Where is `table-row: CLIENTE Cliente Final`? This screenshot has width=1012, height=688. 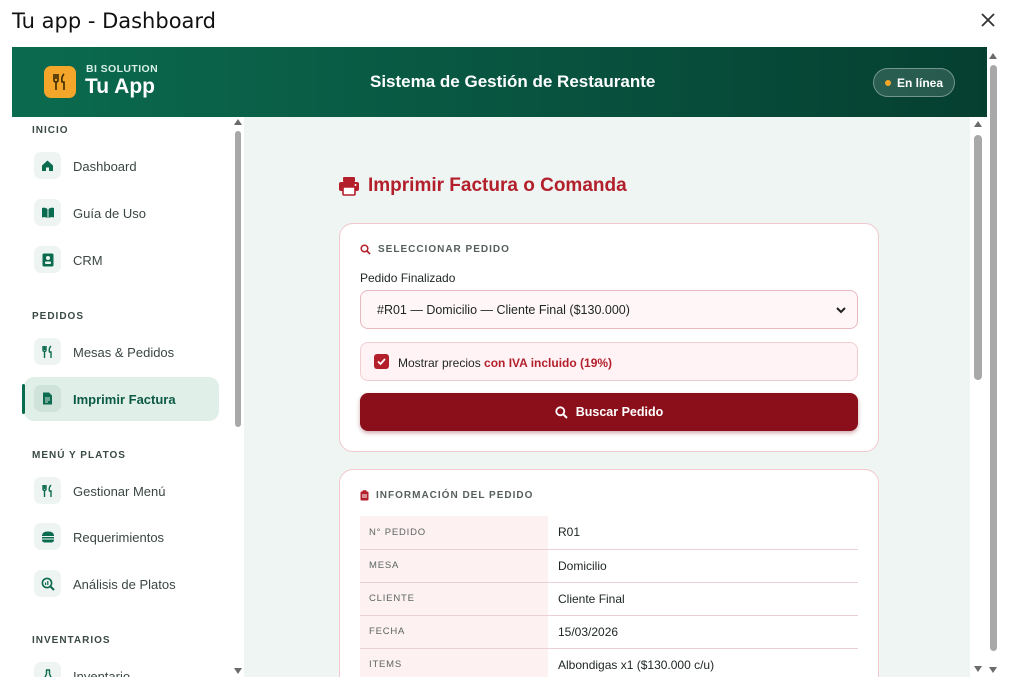 table-row: CLIENTE Cliente Final is located at coordinates (609, 599).